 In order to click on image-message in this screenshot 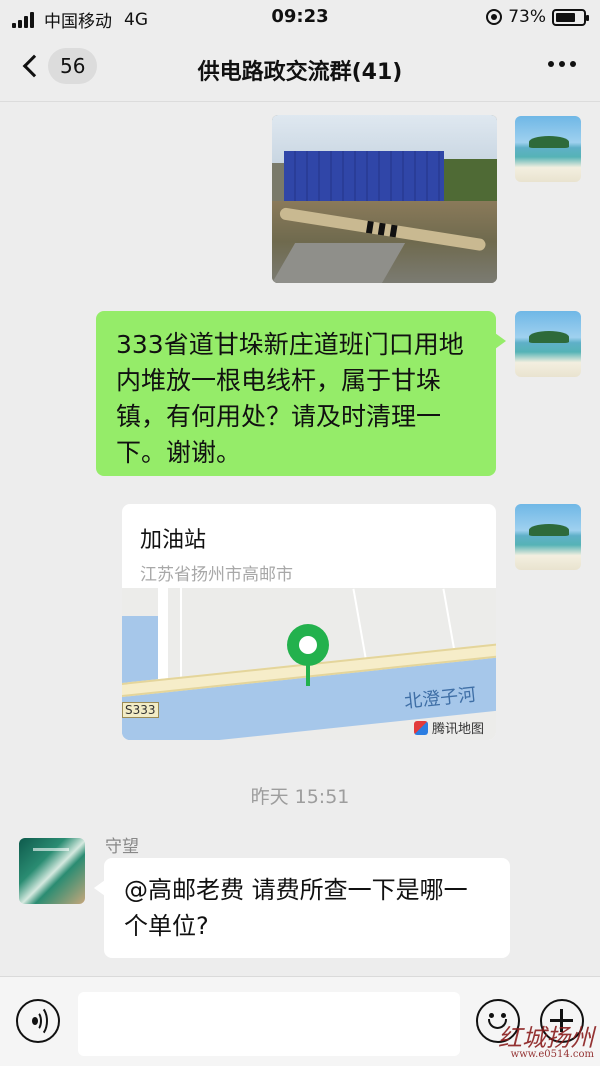, I will do `click(384, 199)`.